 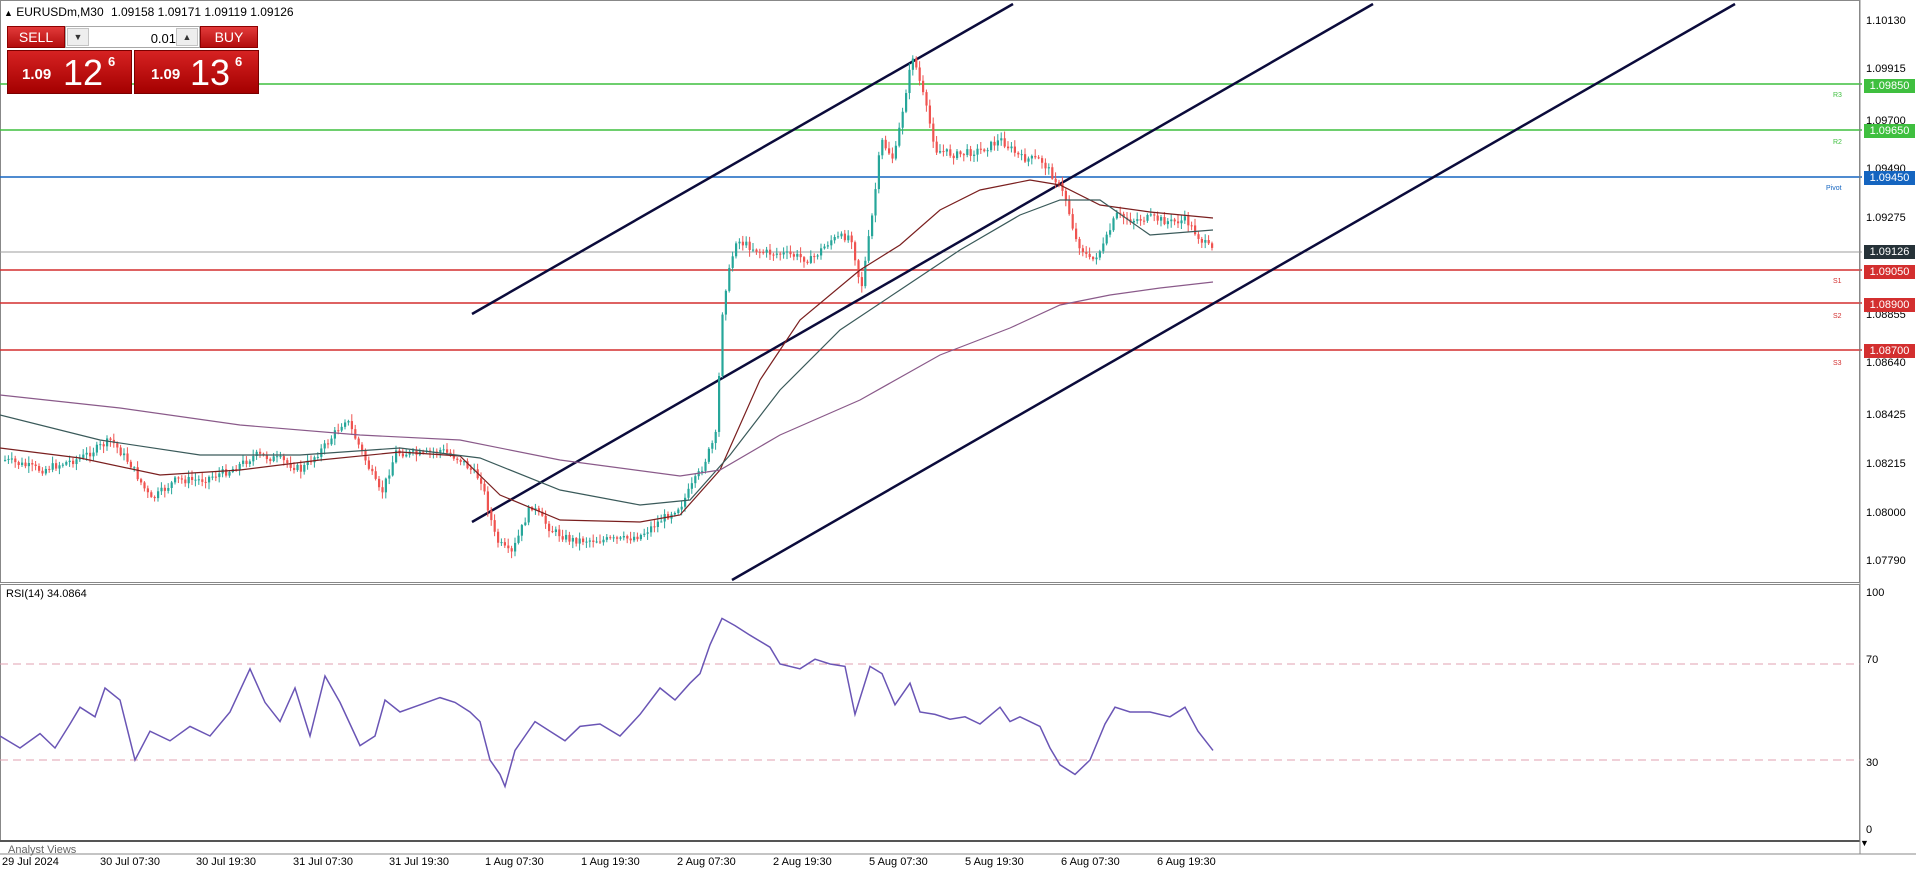 What do you see at coordinates (1889, 252) in the screenshot?
I see `current-price-label: 1.09126` at bounding box center [1889, 252].